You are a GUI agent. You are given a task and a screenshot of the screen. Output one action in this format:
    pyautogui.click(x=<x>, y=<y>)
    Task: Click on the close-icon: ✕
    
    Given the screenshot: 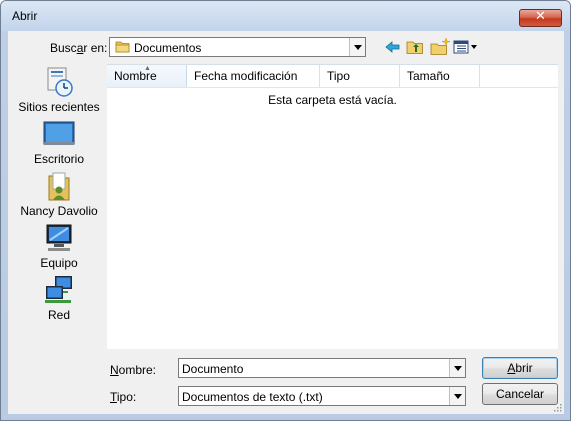 What is the action you would take?
    pyautogui.click(x=540, y=16)
    